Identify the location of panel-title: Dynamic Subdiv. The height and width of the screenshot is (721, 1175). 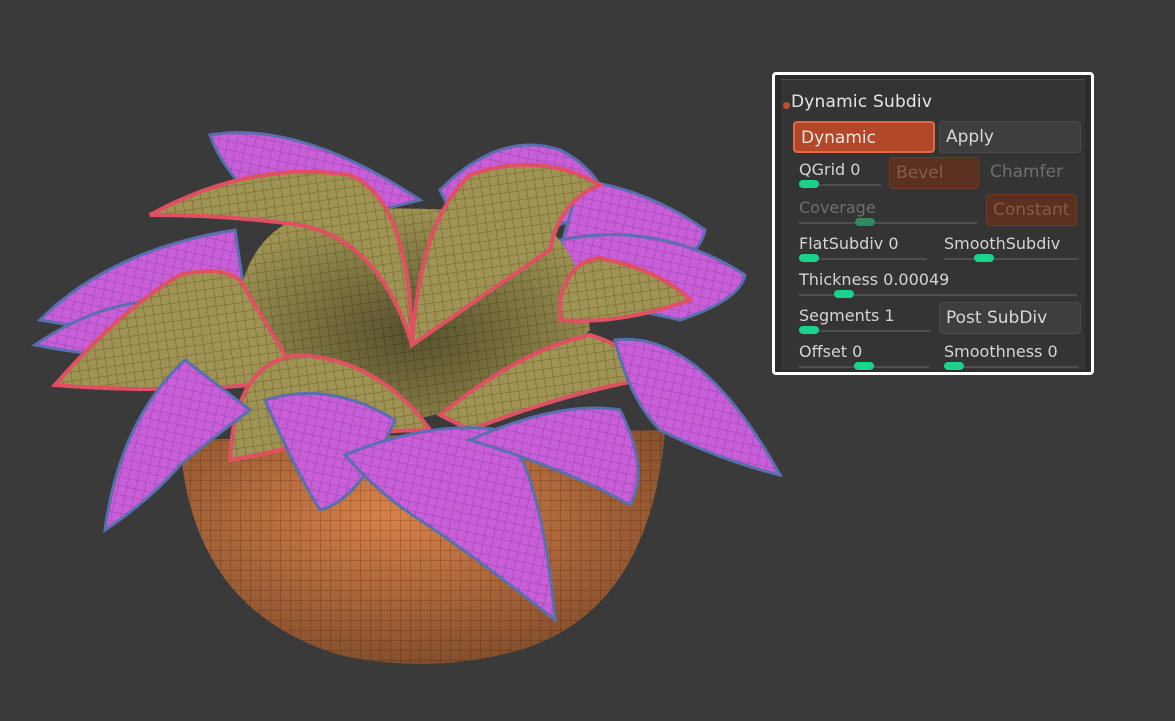
(861, 102).